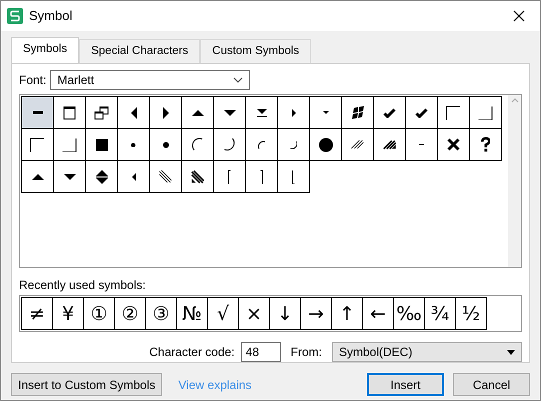 The image size is (541, 401). What do you see at coordinates (254, 313) in the screenshot?
I see `recent-symbol: ×` at bounding box center [254, 313].